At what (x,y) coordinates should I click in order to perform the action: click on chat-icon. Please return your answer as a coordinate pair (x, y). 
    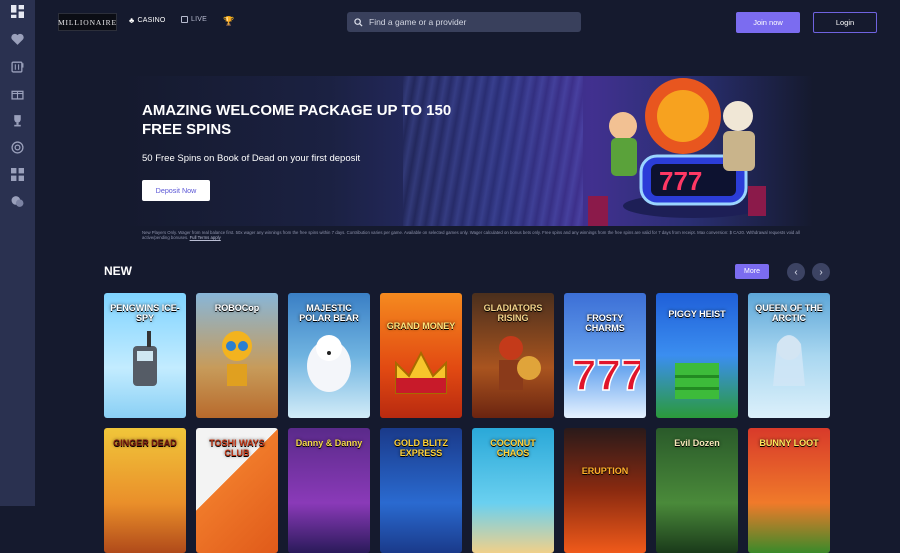
    Looking at the image, I should click on (17, 201).